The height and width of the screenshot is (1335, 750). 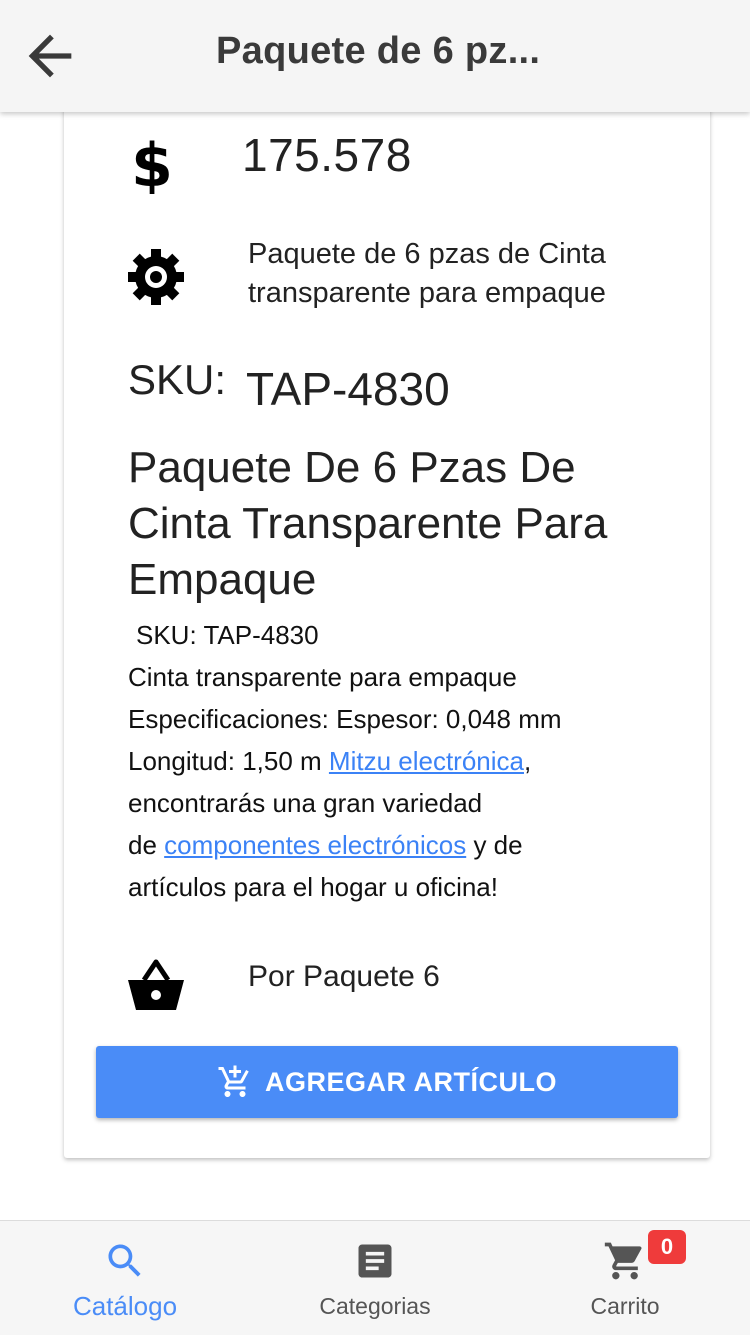 What do you see at coordinates (411, 1081) in the screenshot?
I see `add-item-label: AGREGAR ARTÍCULO` at bounding box center [411, 1081].